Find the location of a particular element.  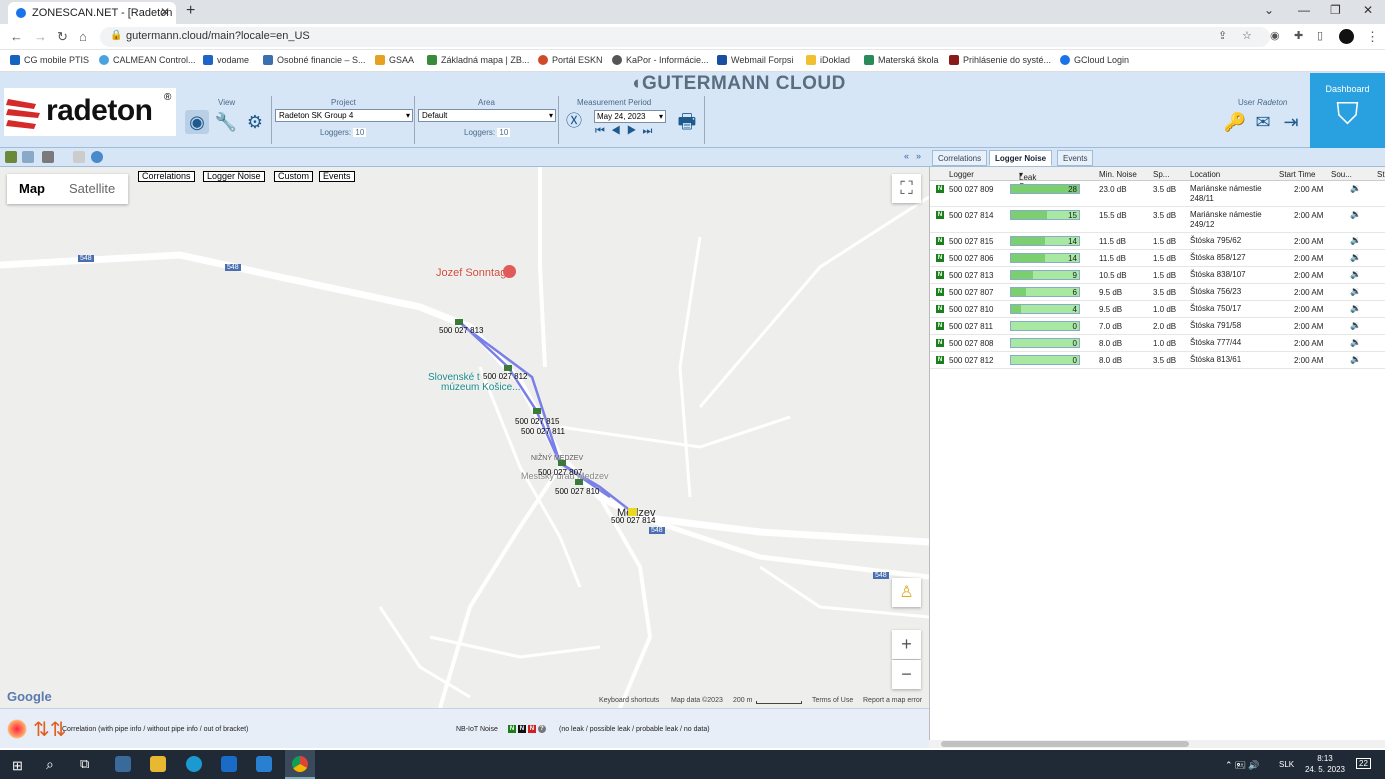

bookmark-item: Materská škola is located at coordinates (901, 60).